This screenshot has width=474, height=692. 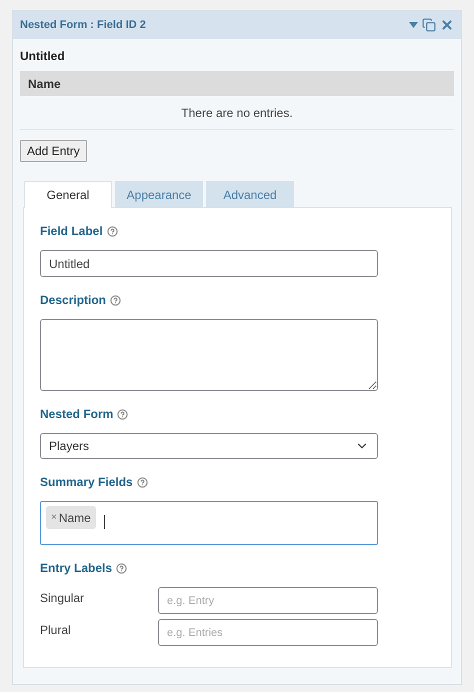 I want to click on row-label: Plural, so click(x=56, y=630).